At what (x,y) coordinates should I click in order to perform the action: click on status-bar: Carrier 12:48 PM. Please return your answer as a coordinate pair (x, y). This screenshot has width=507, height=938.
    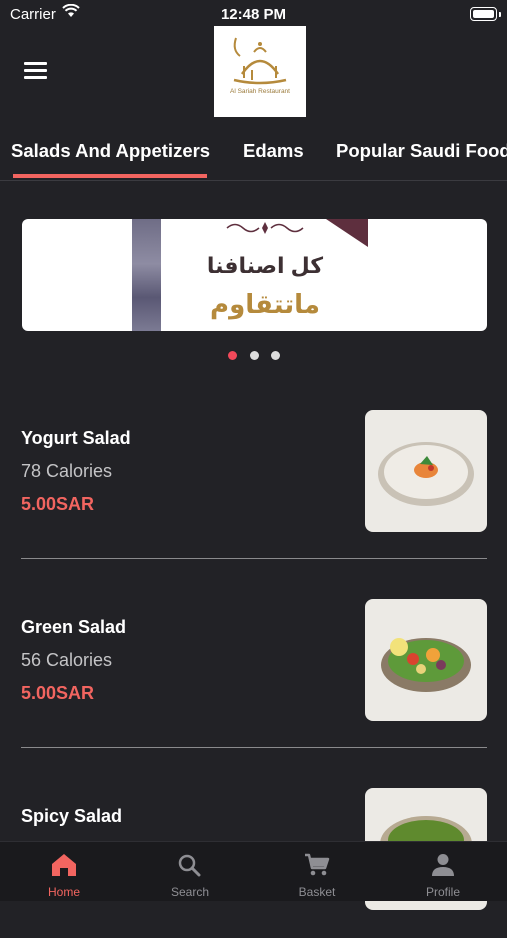
    Looking at the image, I should click on (253, 14).